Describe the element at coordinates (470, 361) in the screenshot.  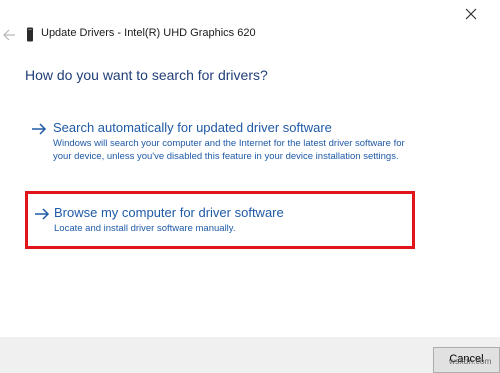
I see `watermark: wsxdn.com` at that location.